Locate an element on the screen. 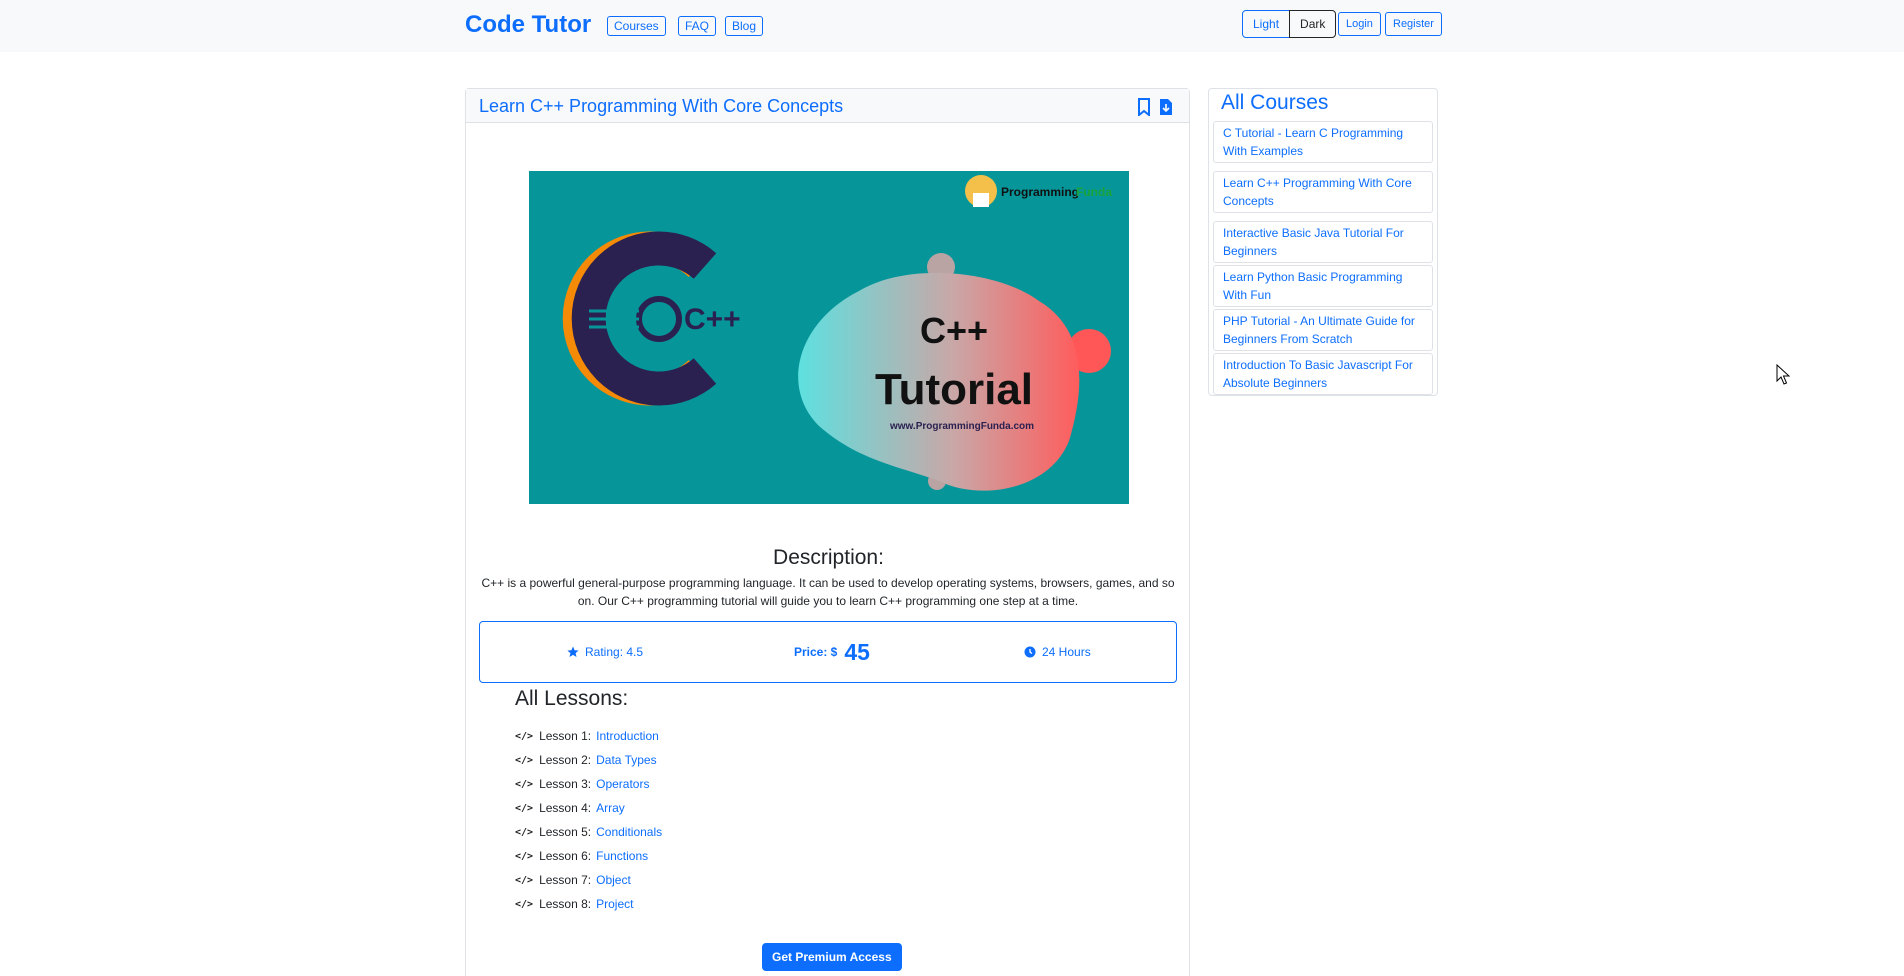 This screenshot has height=976, width=1904. sidebar-title: All Courses is located at coordinates (1275, 102).